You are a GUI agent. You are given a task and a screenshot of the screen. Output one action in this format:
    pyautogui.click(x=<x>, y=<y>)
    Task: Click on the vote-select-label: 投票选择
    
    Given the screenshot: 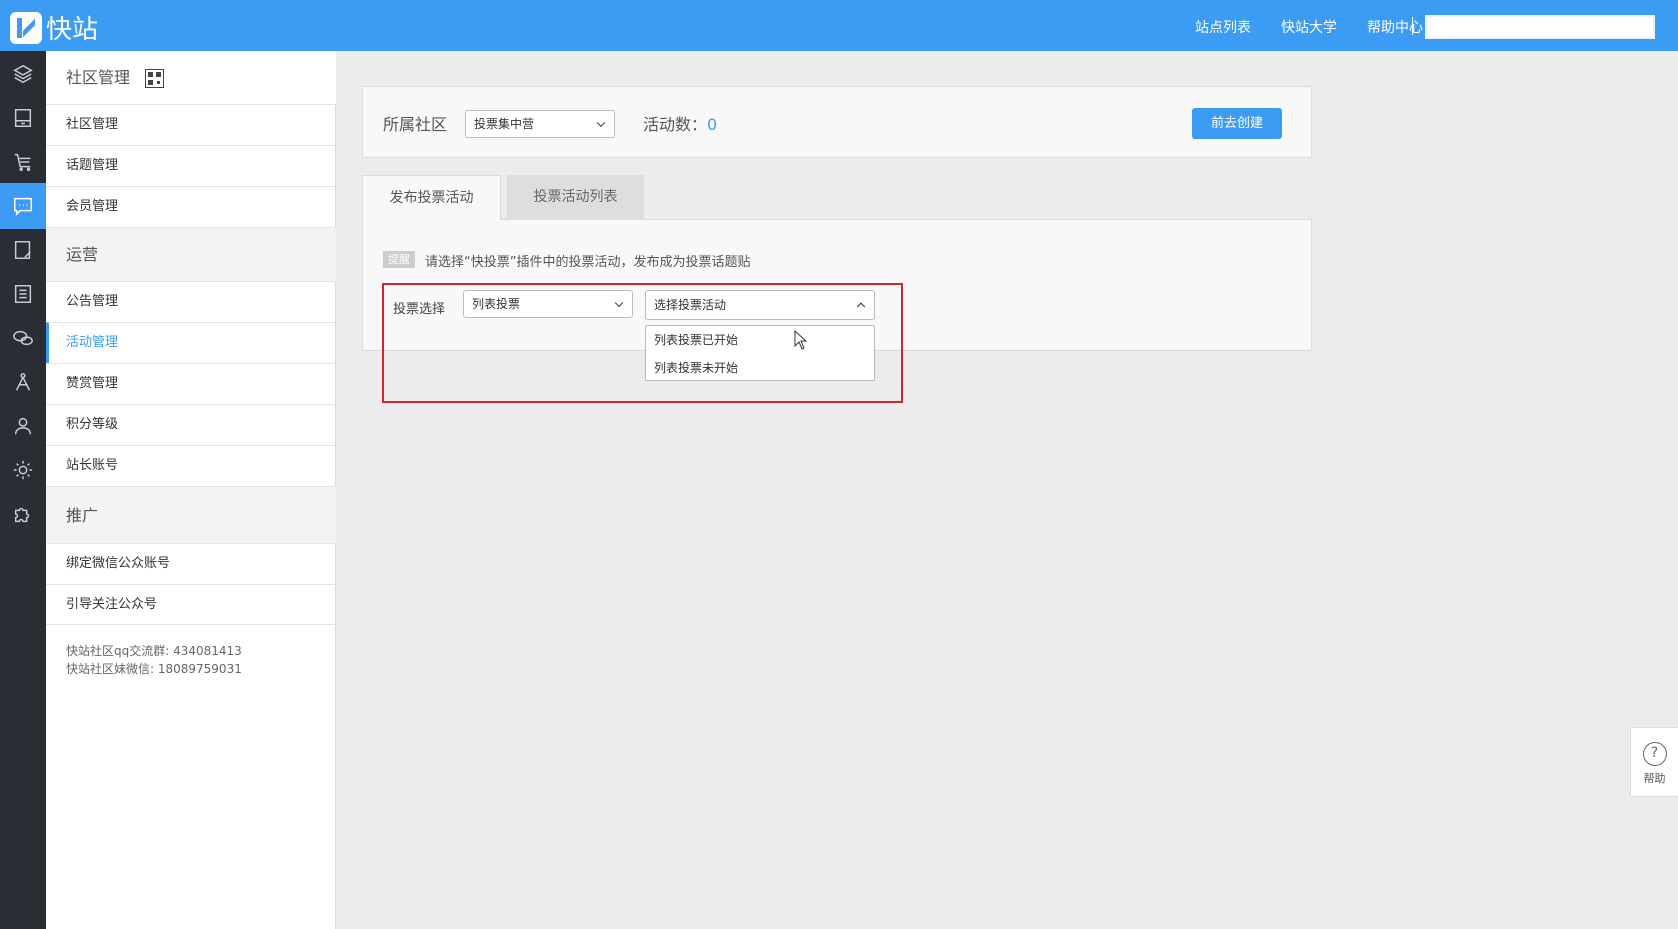 What is the action you would take?
    pyautogui.click(x=419, y=309)
    